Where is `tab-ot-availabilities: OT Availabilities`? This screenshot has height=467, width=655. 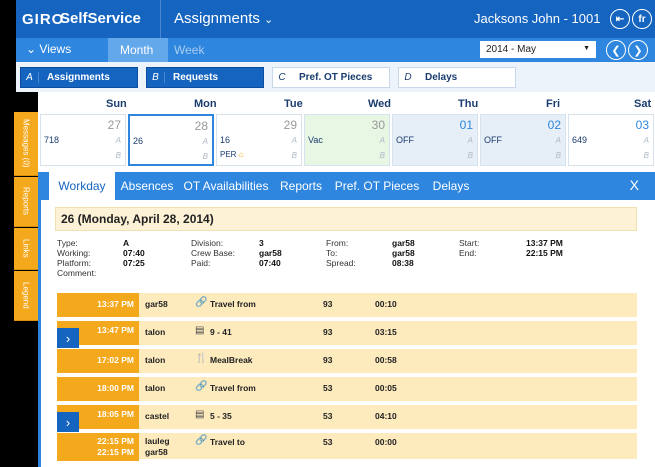
tab-ot-availabilities: OT Availabilities is located at coordinates (226, 186).